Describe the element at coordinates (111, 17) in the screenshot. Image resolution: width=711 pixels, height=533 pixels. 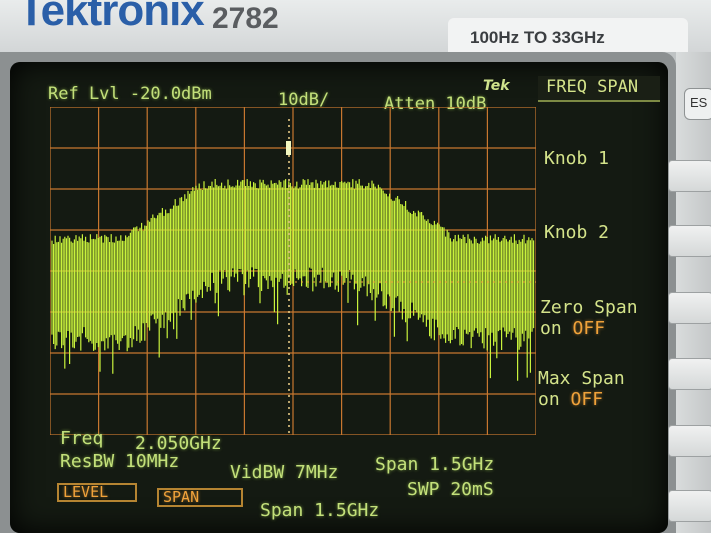
I see `brand-logo: Tektronix` at that location.